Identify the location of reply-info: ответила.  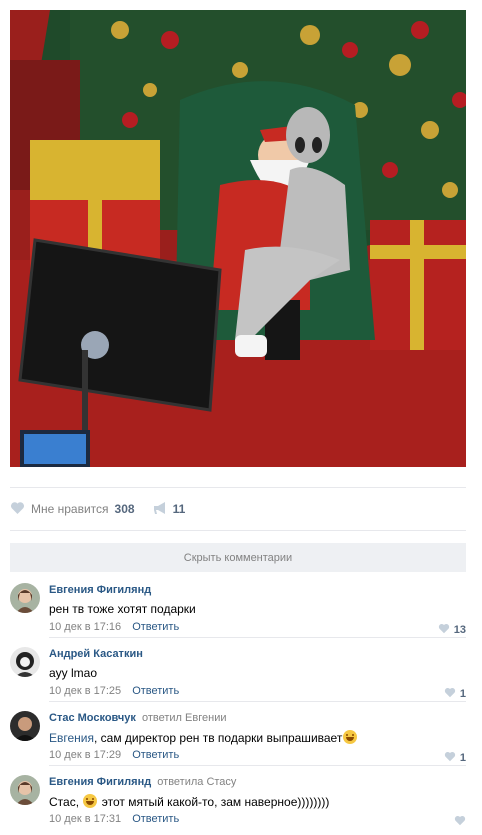
(180, 782).